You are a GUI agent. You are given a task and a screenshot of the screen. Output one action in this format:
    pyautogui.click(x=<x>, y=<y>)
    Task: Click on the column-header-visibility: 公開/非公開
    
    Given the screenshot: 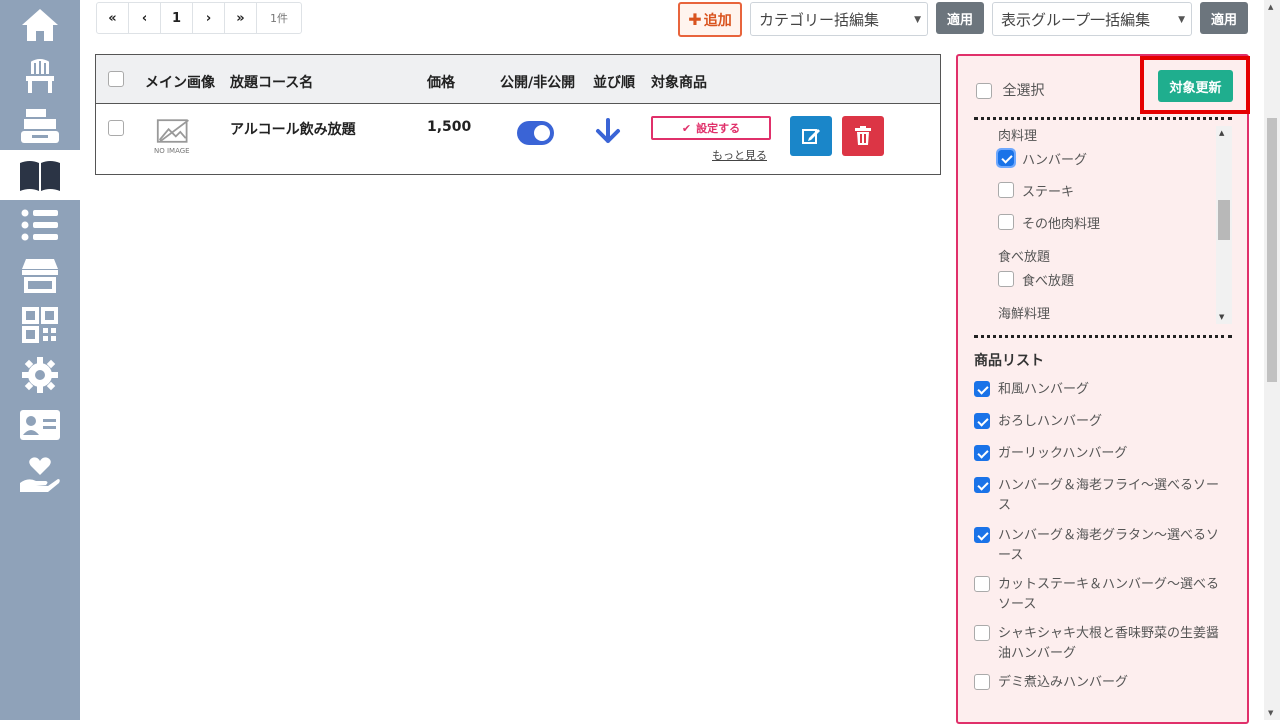 What is the action you would take?
    pyautogui.click(x=538, y=83)
    